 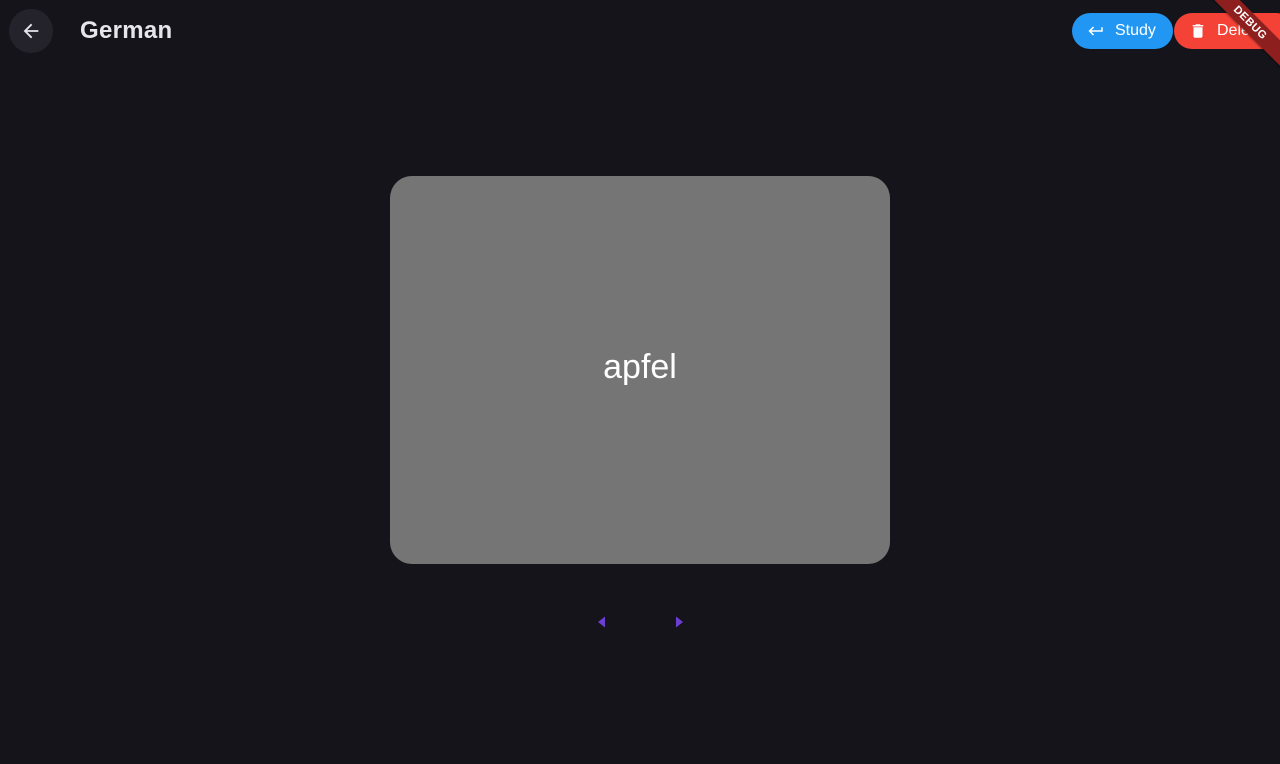 I want to click on trash-icon, so click(x=1198, y=31).